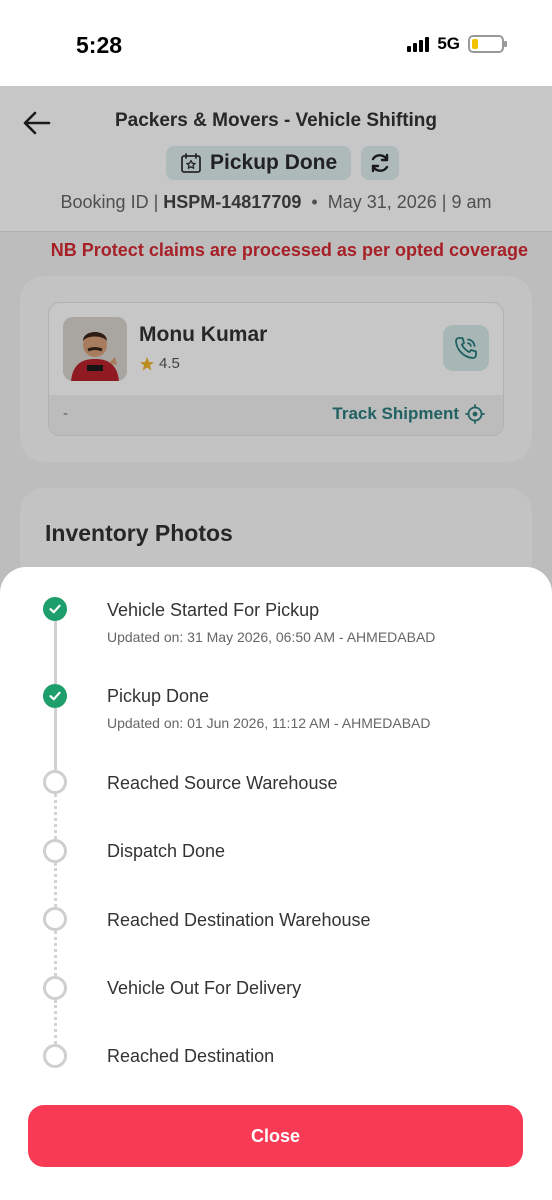 This screenshot has width=552, height=1200. I want to click on timeline-step-title: Vehicle Out For Delivery, so click(204, 988).